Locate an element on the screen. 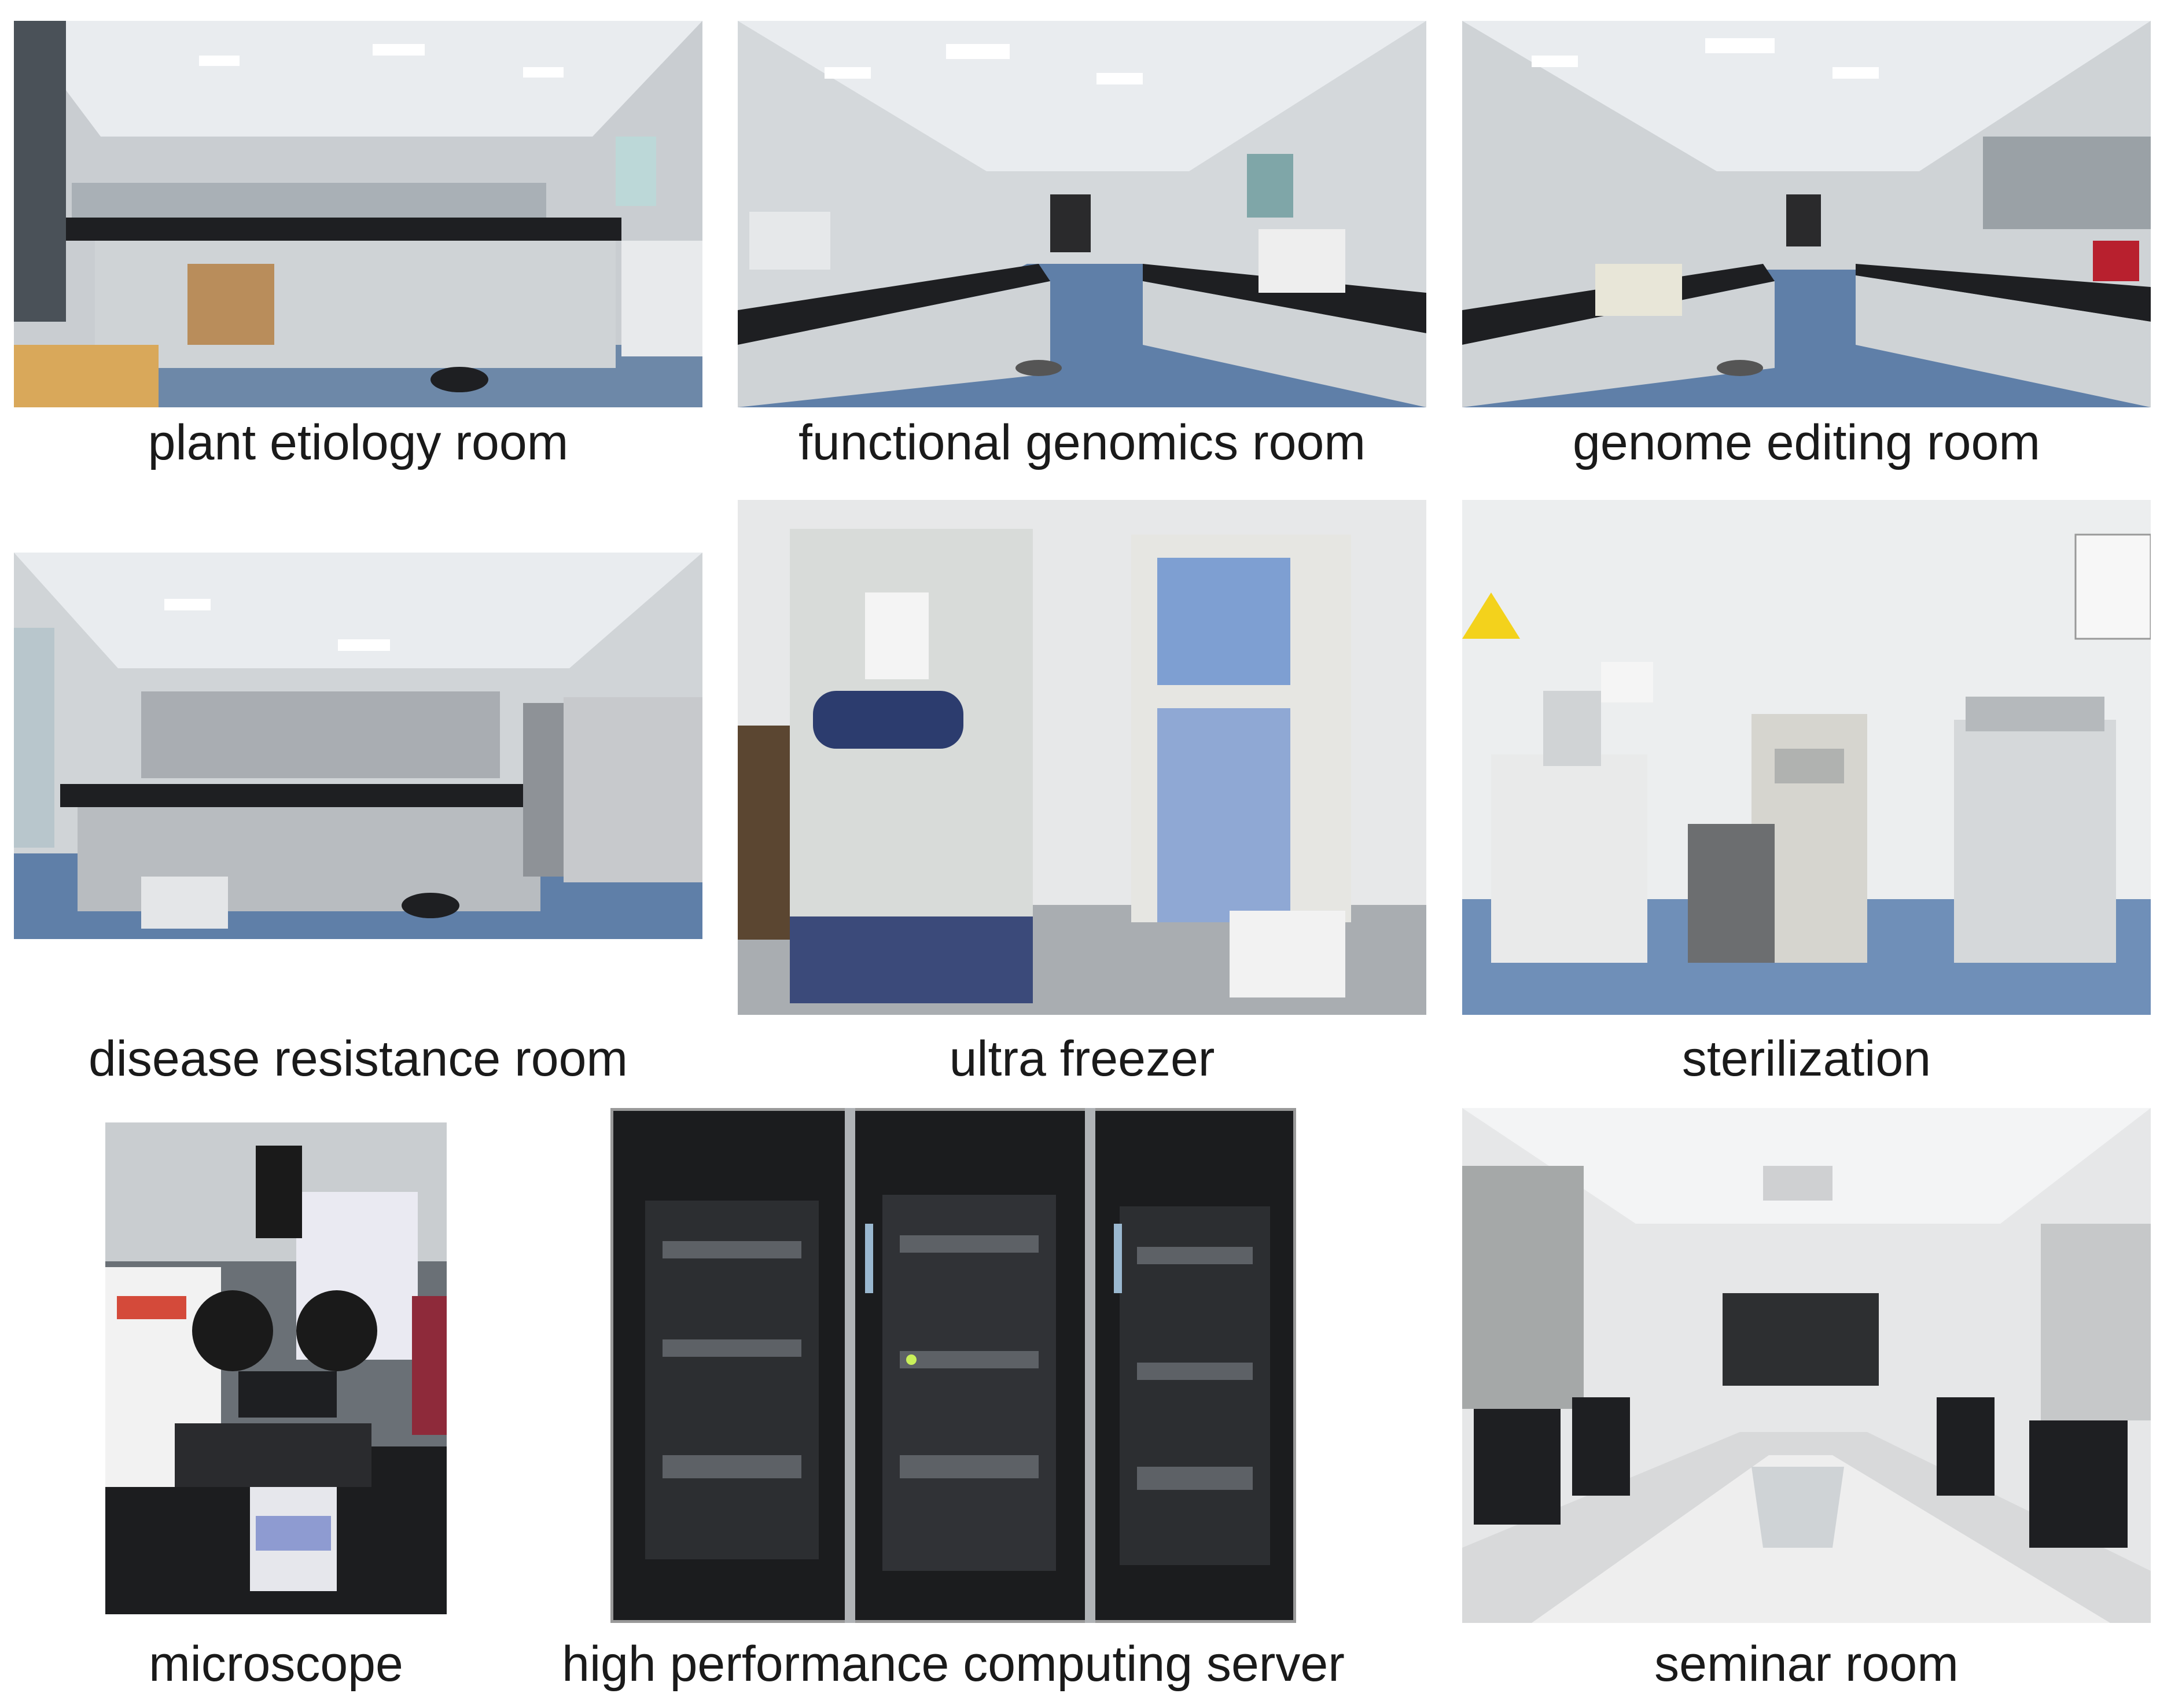  caption-sterilization: sterilization is located at coordinates (1806, 1059).